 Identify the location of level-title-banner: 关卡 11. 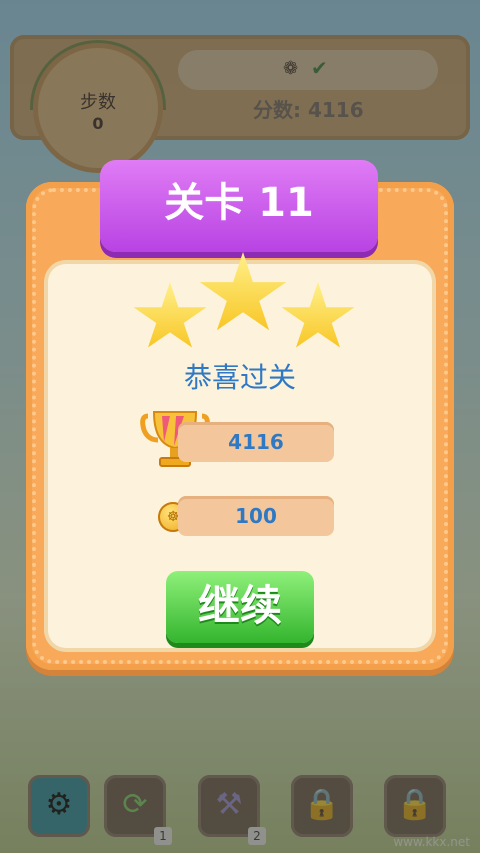
(239, 206).